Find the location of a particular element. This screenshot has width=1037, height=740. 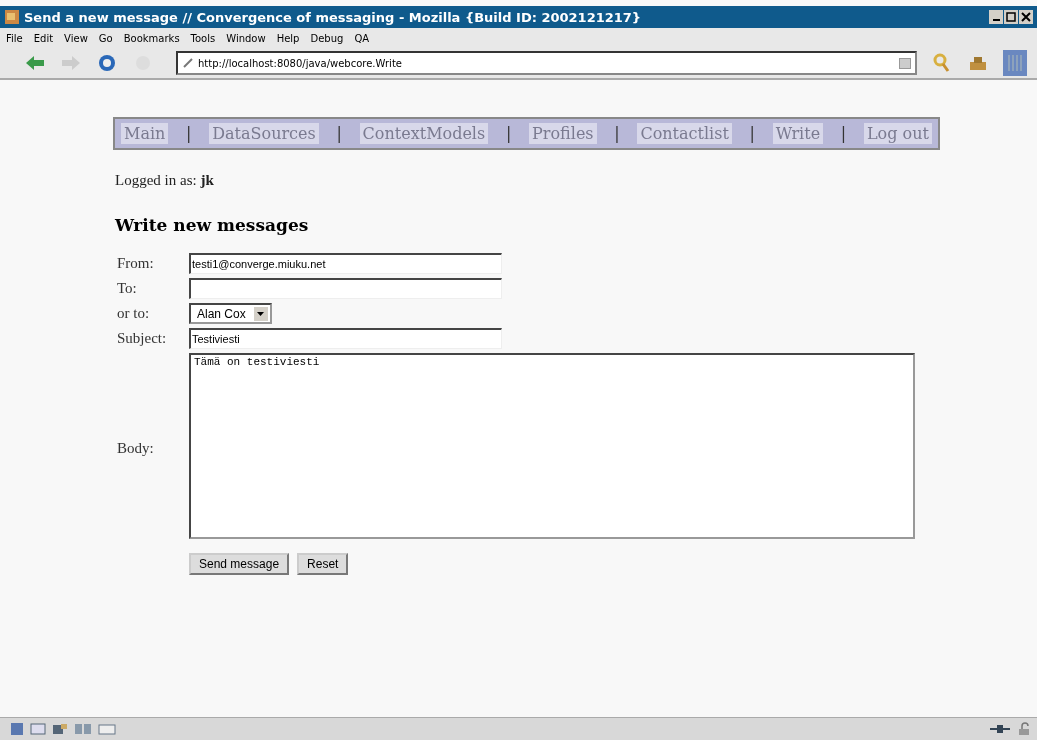

field-label: From: is located at coordinates (135, 263).